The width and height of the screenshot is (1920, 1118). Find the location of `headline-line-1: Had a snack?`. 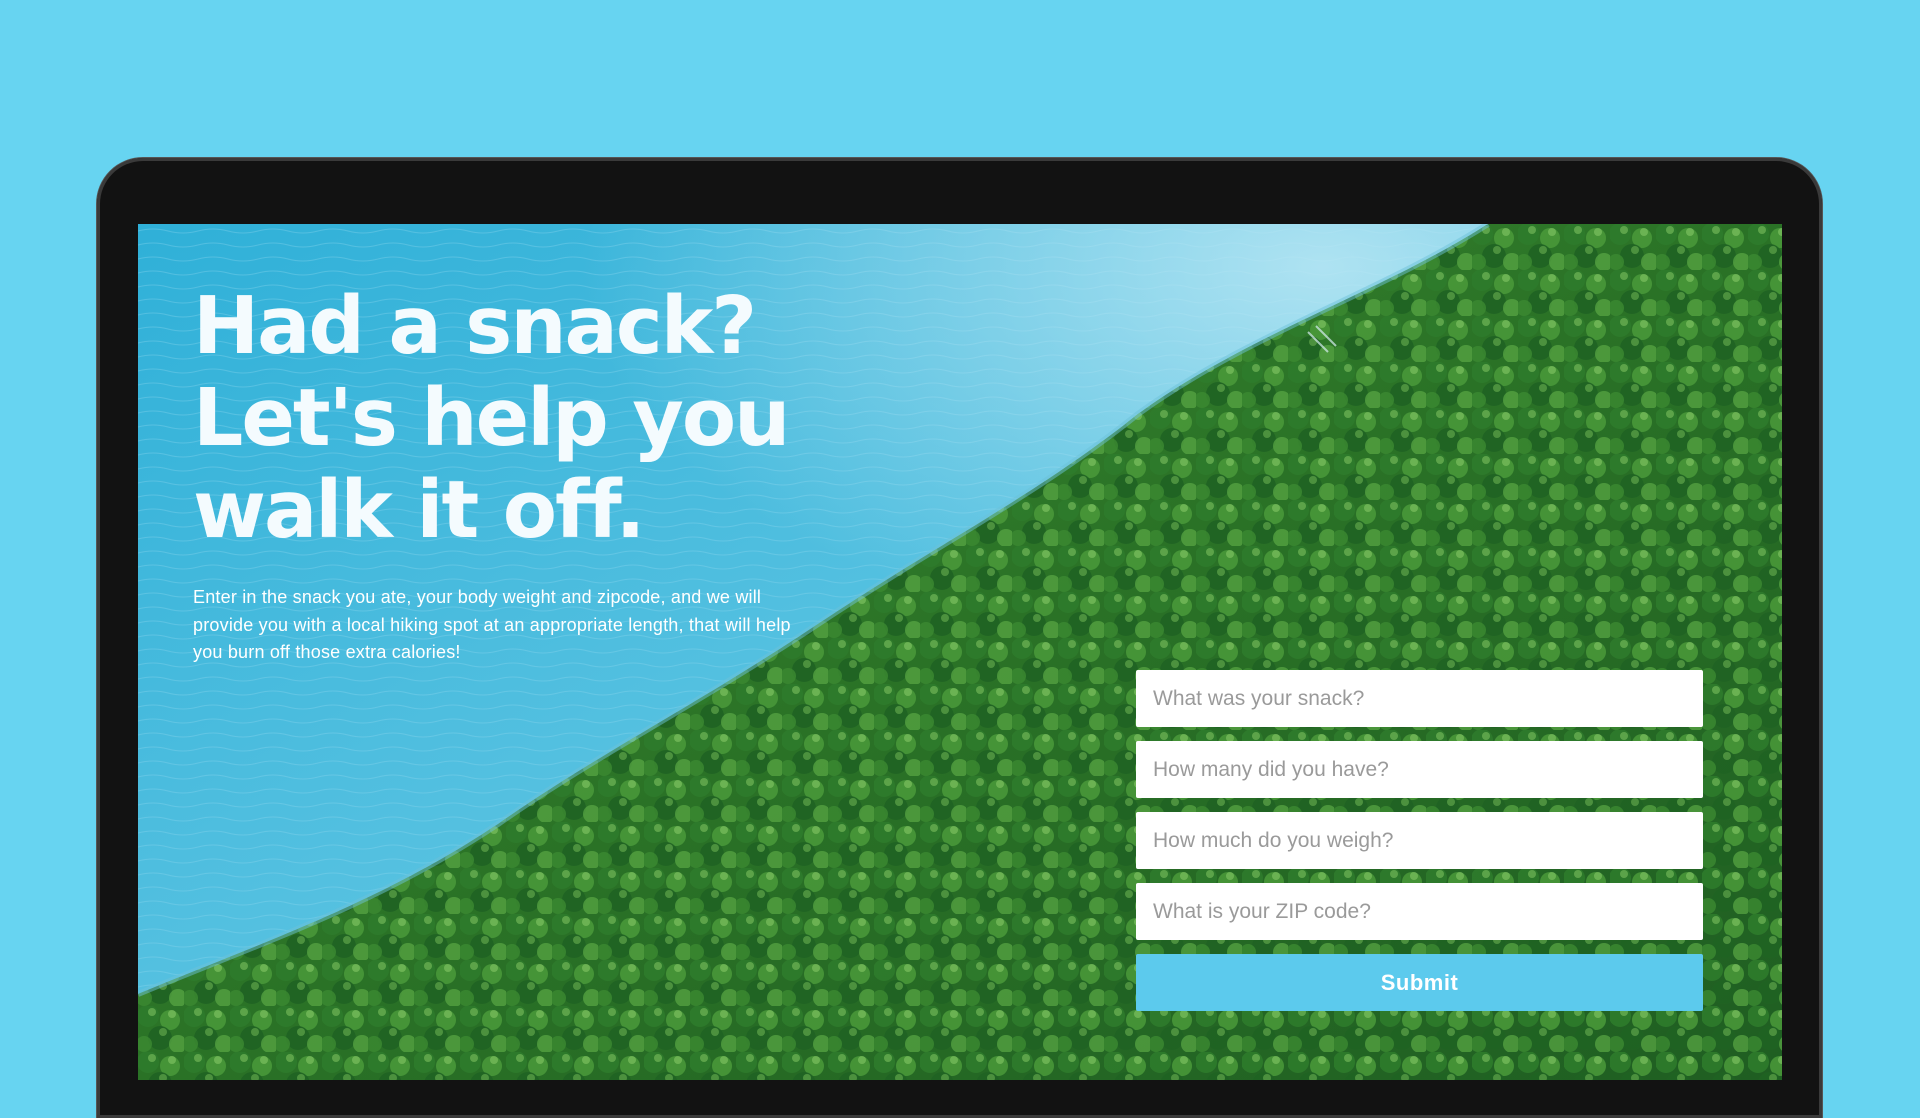

headline-line-1: Had a snack? is located at coordinates (475, 326).